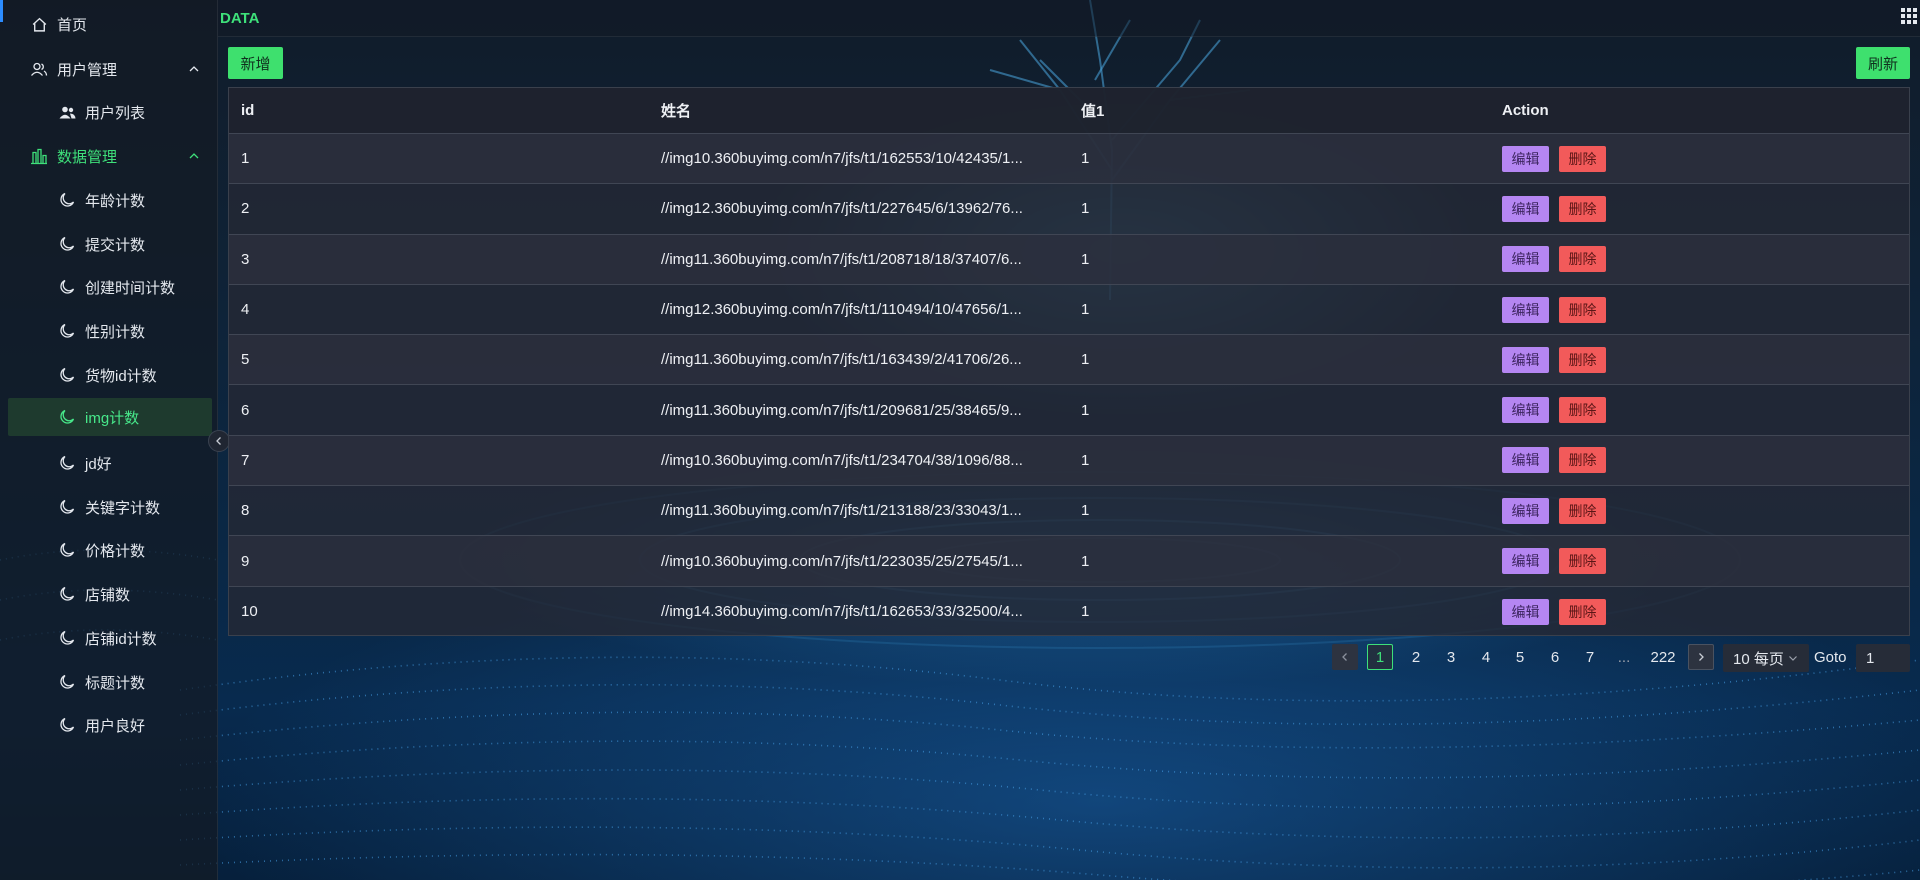  Describe the element at coordinates (109, 594) in the screenshot. I see `sidebar-item-store-count: 店铺数` at that location.